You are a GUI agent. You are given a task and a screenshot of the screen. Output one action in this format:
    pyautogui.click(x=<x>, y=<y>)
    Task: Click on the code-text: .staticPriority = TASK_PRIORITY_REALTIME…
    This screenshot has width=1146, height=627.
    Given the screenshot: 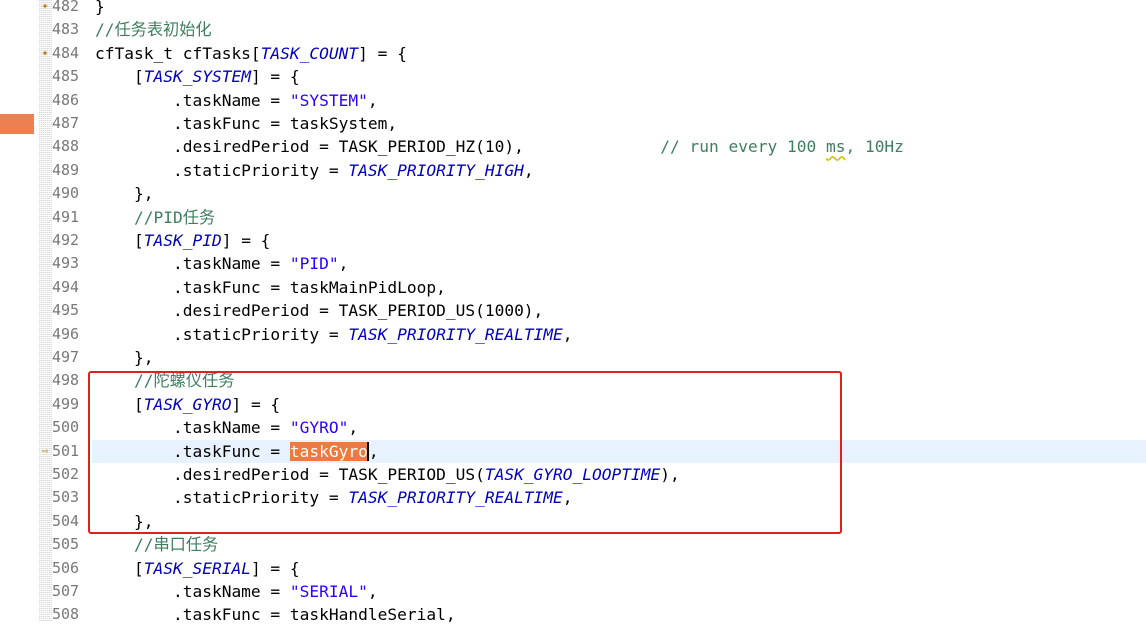 What is the action you would take?
    pyautogui.click(x=334, y=334)
    